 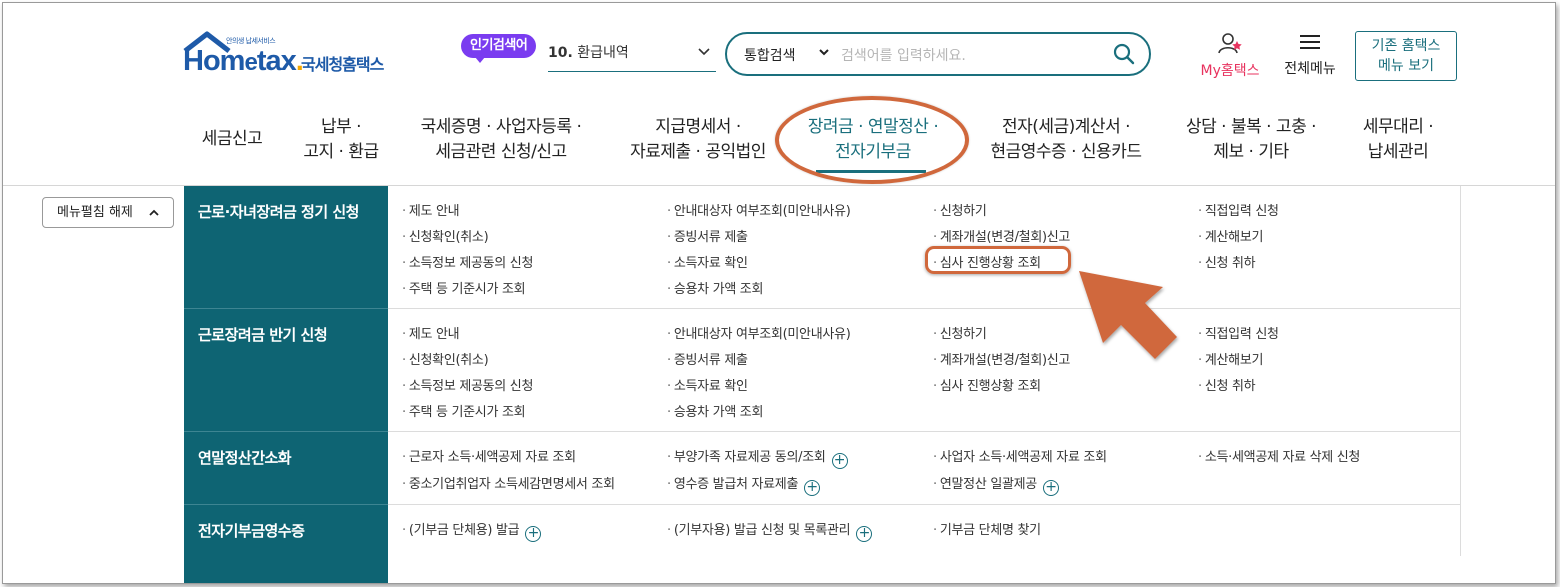 I want to click on gnb-label: 상담 · 불복 · 고충 ·, so click(x=1251, y=127).